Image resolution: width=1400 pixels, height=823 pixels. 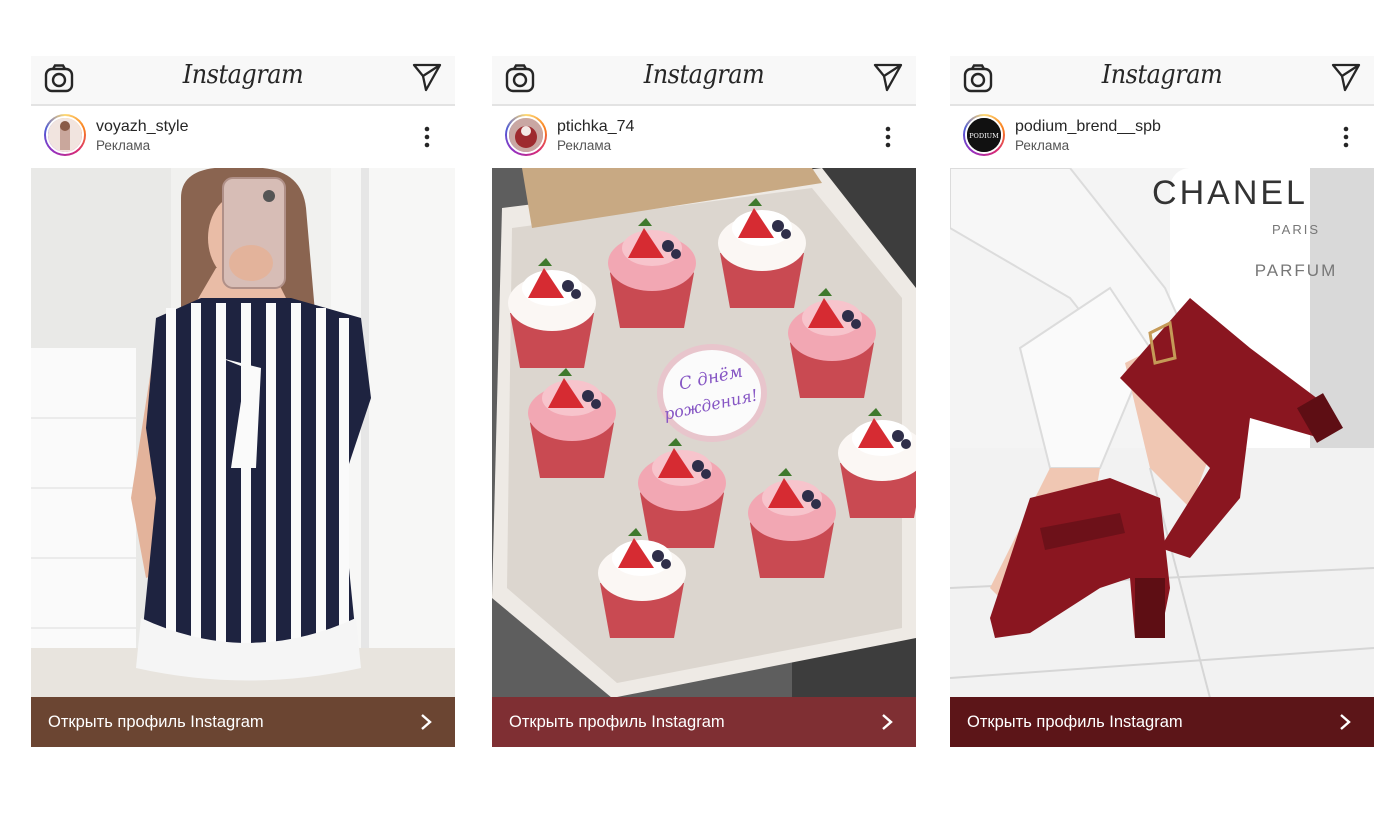 I want to click on post-header: PODIUM podium_brend__spb Реклама, so click(x=1162, y=137).